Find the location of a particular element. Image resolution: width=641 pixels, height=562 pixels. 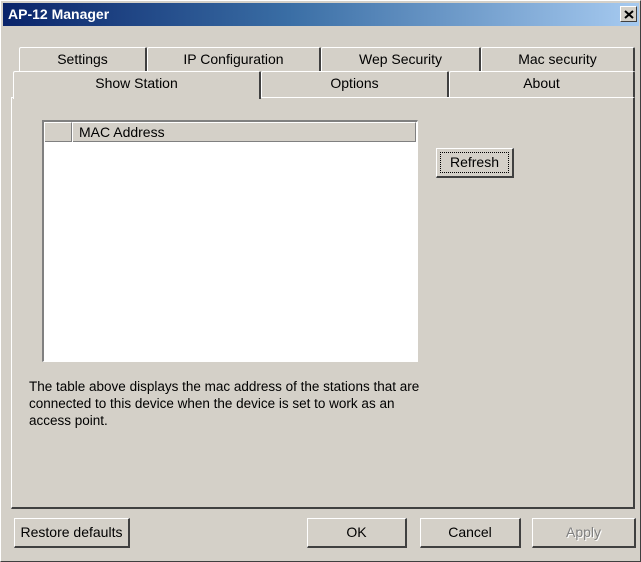

tab-show-station: Show Station is located at coordinates (137, 85).